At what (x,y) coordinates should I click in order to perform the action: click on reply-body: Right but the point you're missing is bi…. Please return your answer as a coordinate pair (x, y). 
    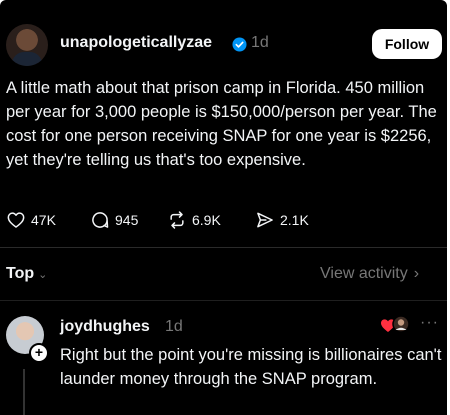
    Looking at the image, I should click on (251, 367).